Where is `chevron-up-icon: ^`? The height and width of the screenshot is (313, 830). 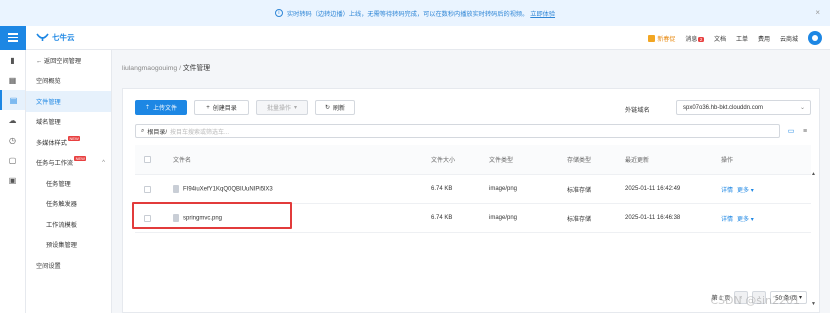 chevron-up-icon: ^ is located at coordinates (103, 162).